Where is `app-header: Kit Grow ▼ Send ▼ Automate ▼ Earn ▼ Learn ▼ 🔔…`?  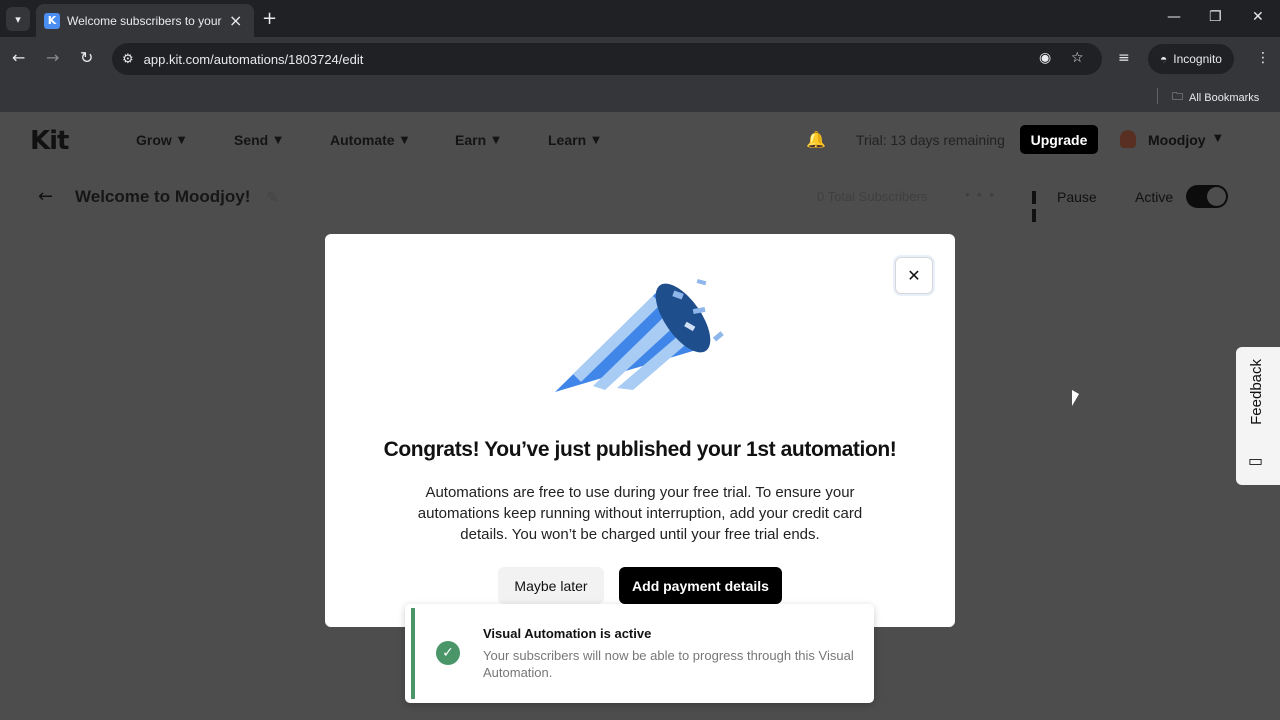
app-header: Kit Grow ▼ Send ▼ Automate ▼ Earn ▼ Learn ▼ 🔔… is located at coordinates (640, 140).